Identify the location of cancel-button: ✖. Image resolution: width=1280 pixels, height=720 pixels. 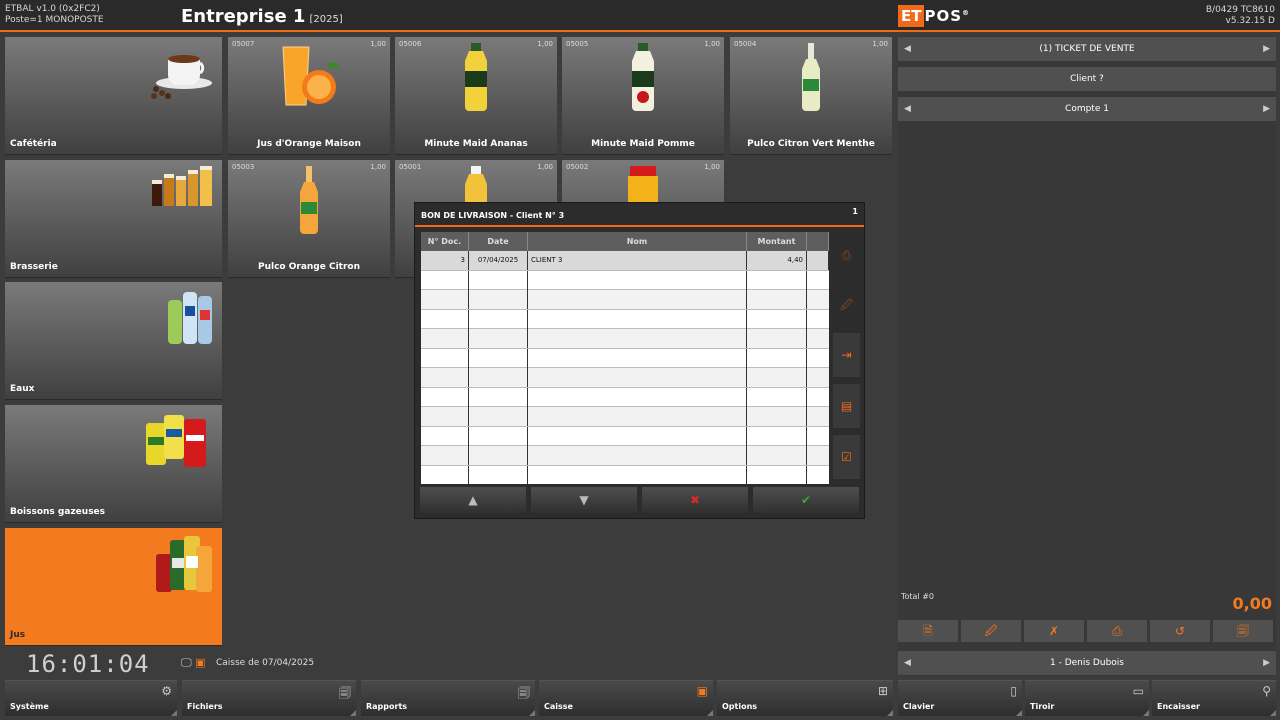
(695, 500).